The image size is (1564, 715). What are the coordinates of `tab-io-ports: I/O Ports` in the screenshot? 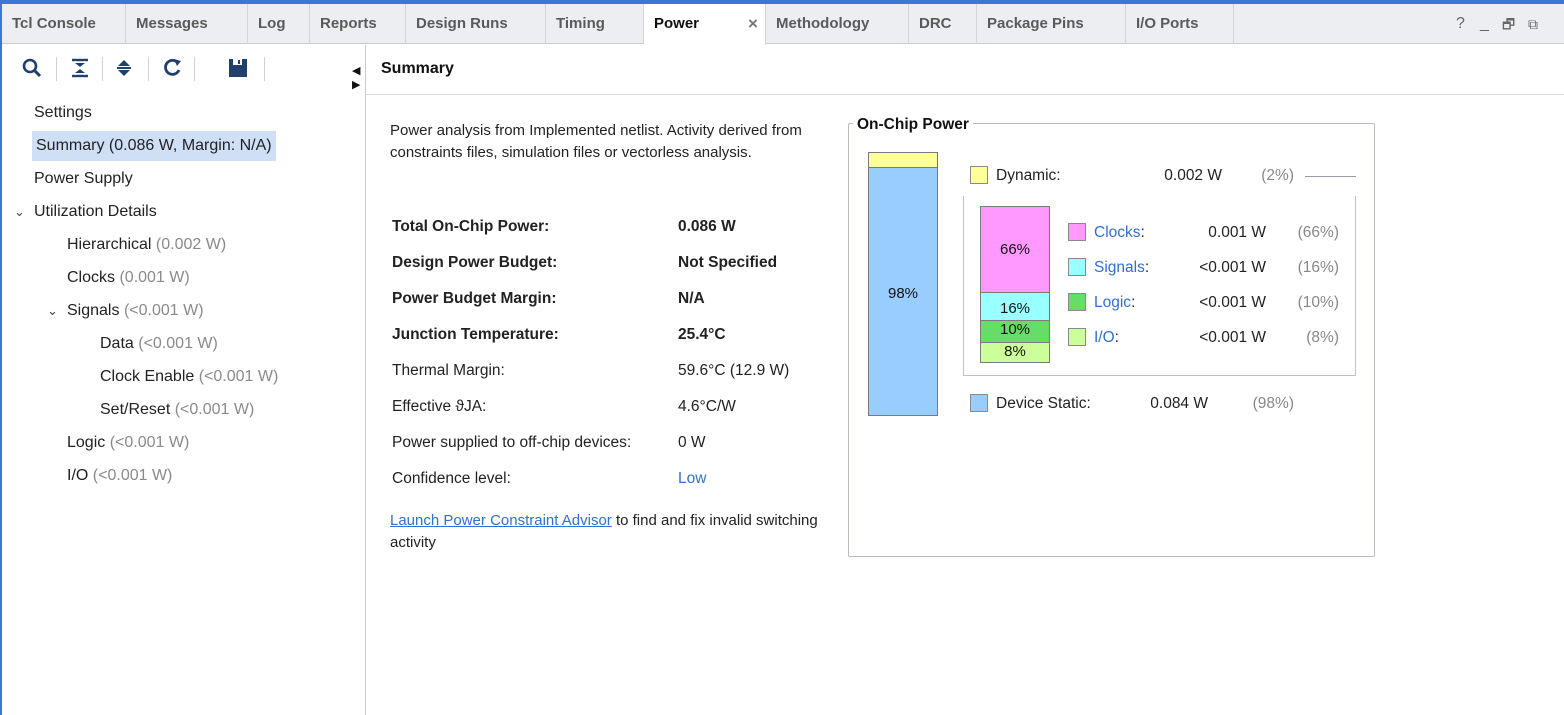 It's located at (1180, 24).